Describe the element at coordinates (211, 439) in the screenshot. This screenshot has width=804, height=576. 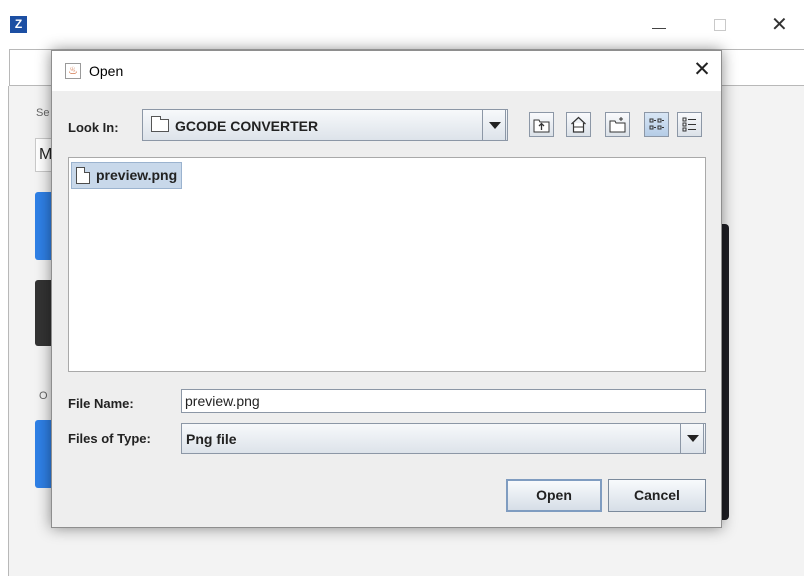
I see `files-of-type-value: Png file` at that location.